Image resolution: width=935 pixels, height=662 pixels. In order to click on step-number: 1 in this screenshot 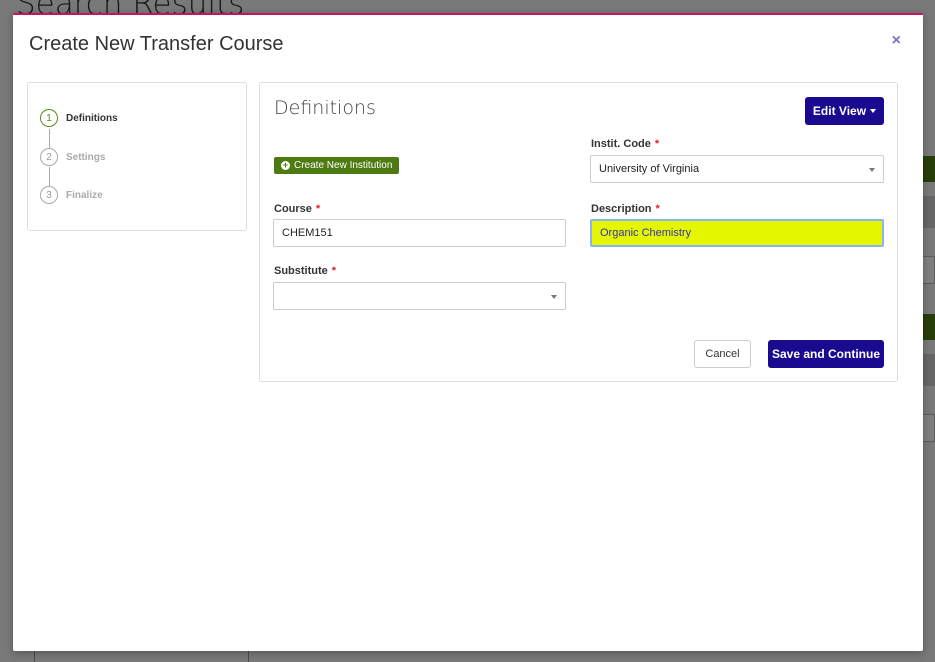, I will do `click(49, 118)`.